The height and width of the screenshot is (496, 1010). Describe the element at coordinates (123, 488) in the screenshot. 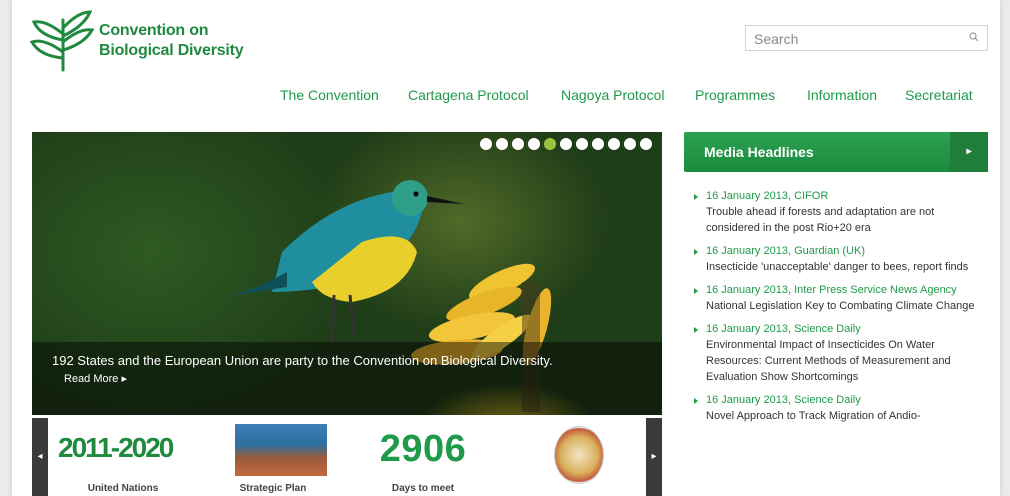

I see `tile-caption: United Nations` at that location.